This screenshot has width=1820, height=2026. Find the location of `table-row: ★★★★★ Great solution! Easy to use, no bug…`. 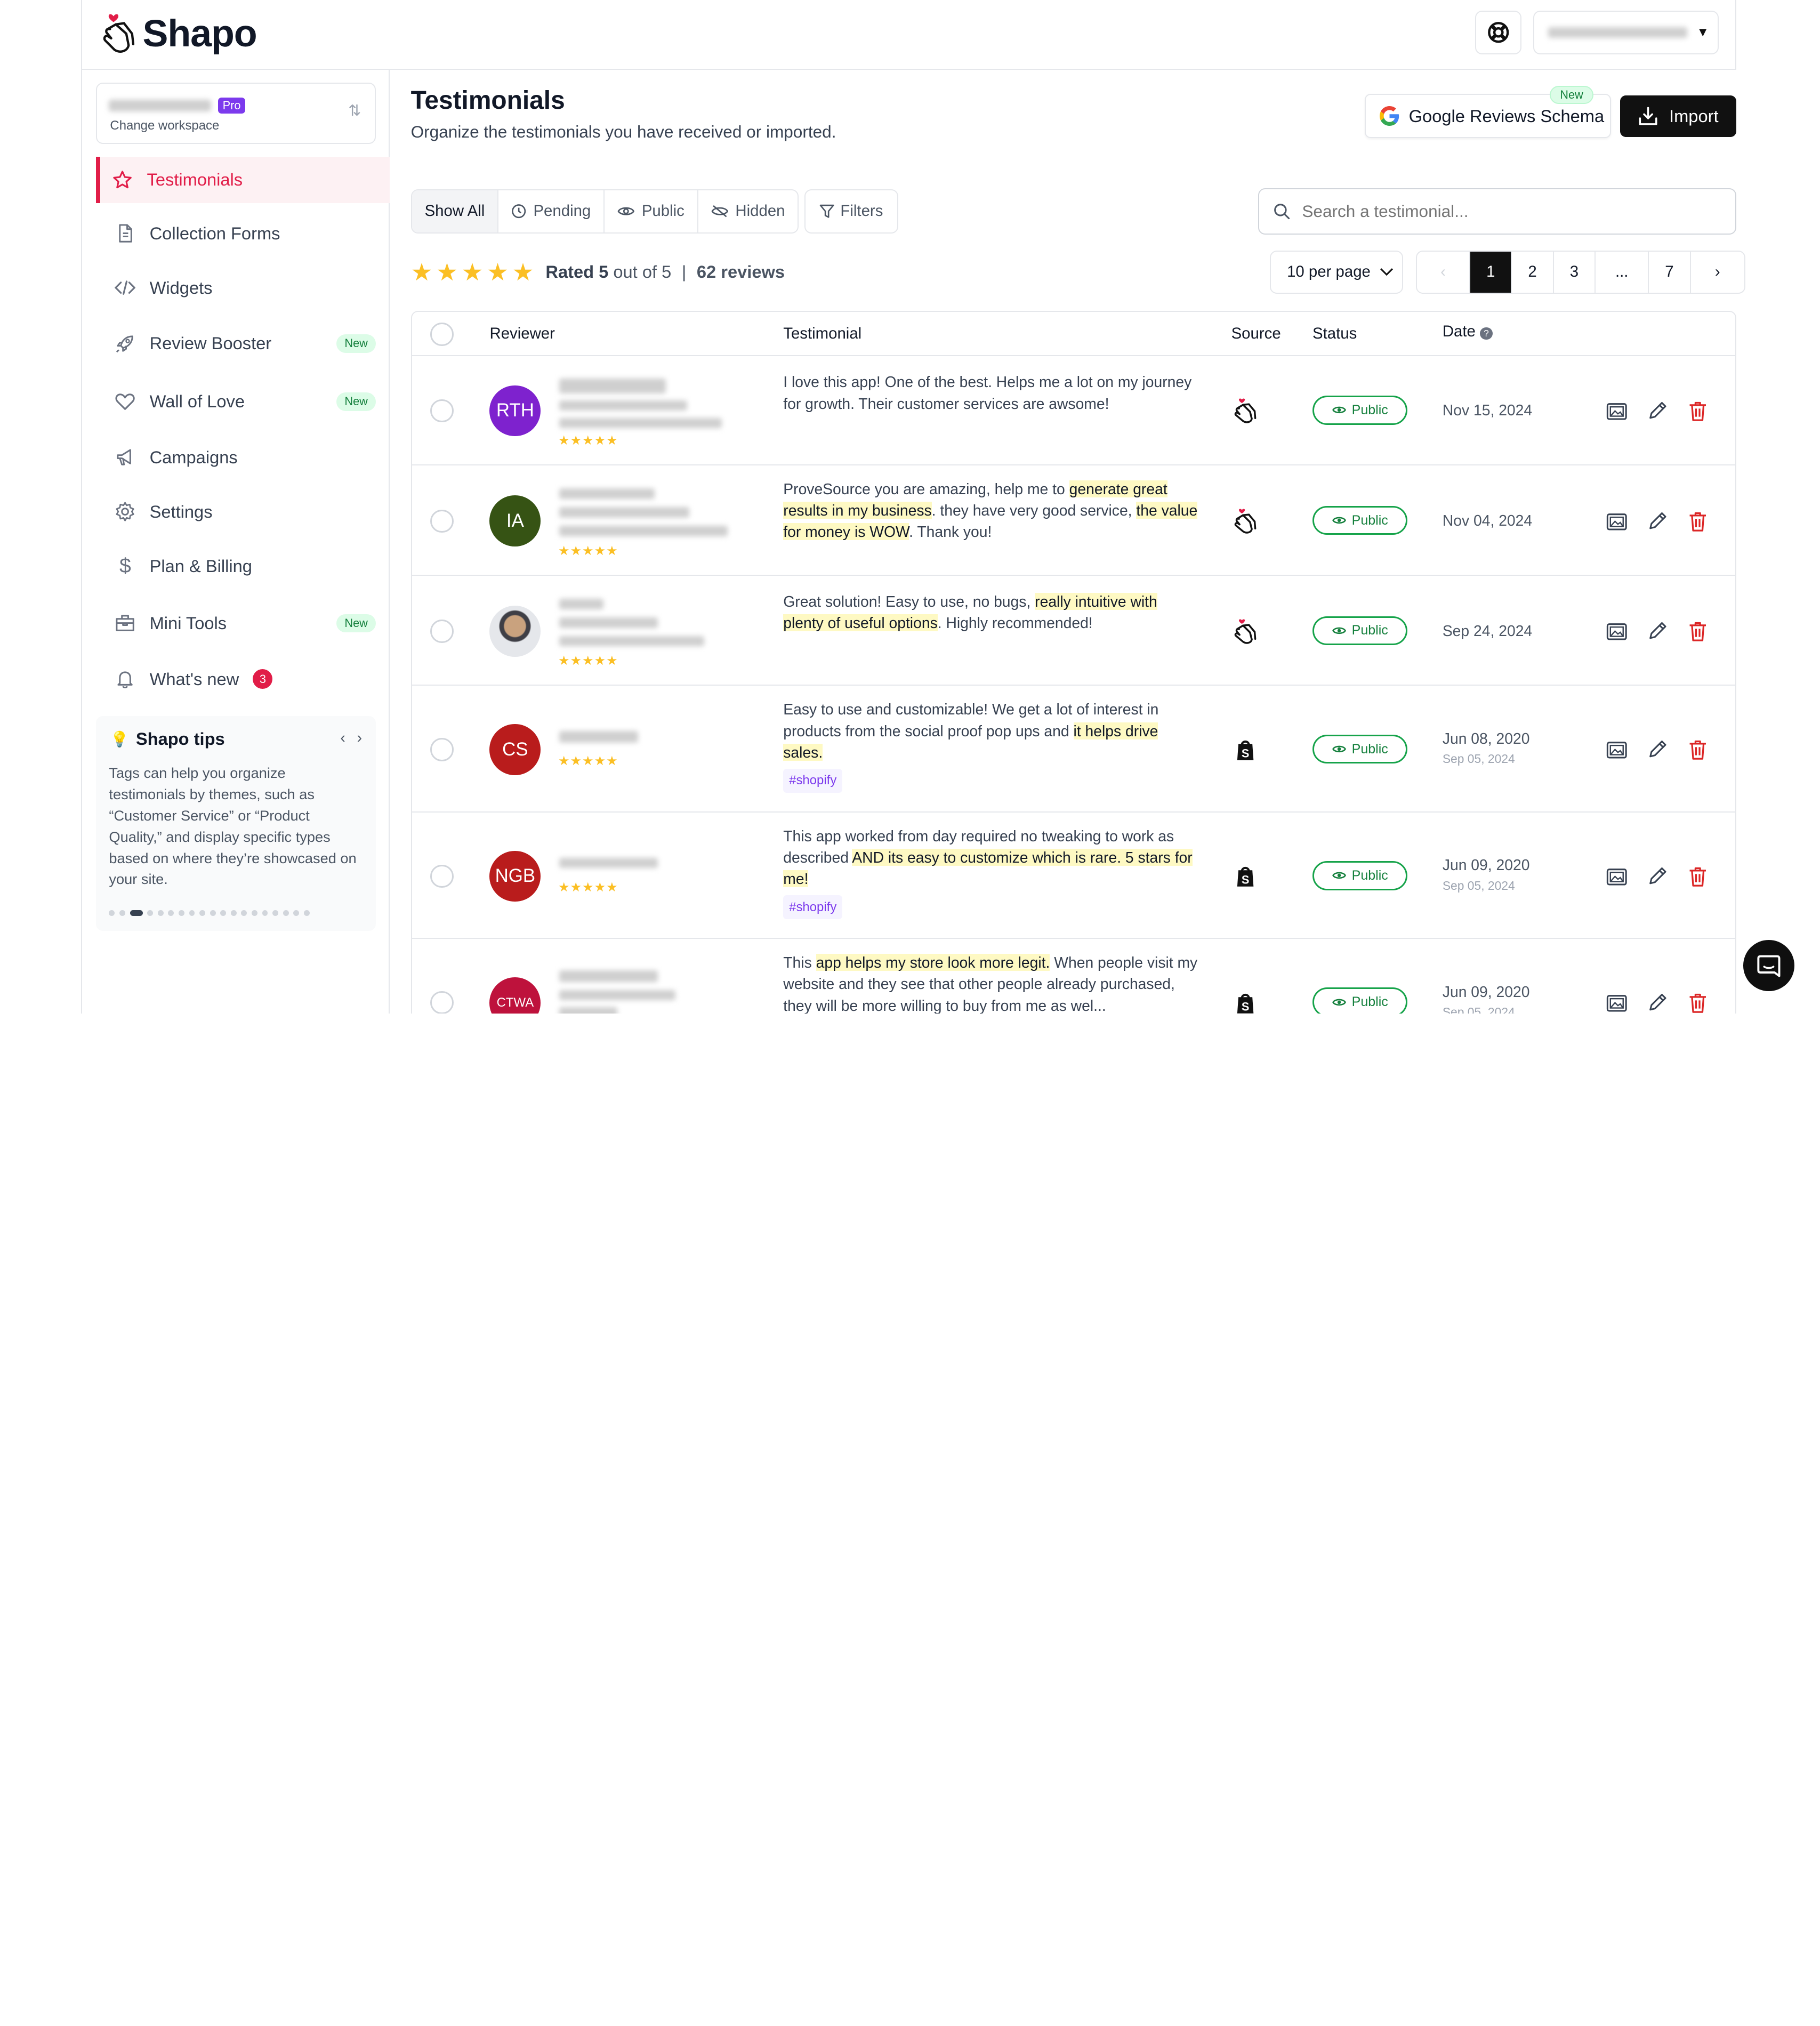

table-row: ★★★★★ Great solution! Easy to use, no bug… is located at coordinates (1074, 631).